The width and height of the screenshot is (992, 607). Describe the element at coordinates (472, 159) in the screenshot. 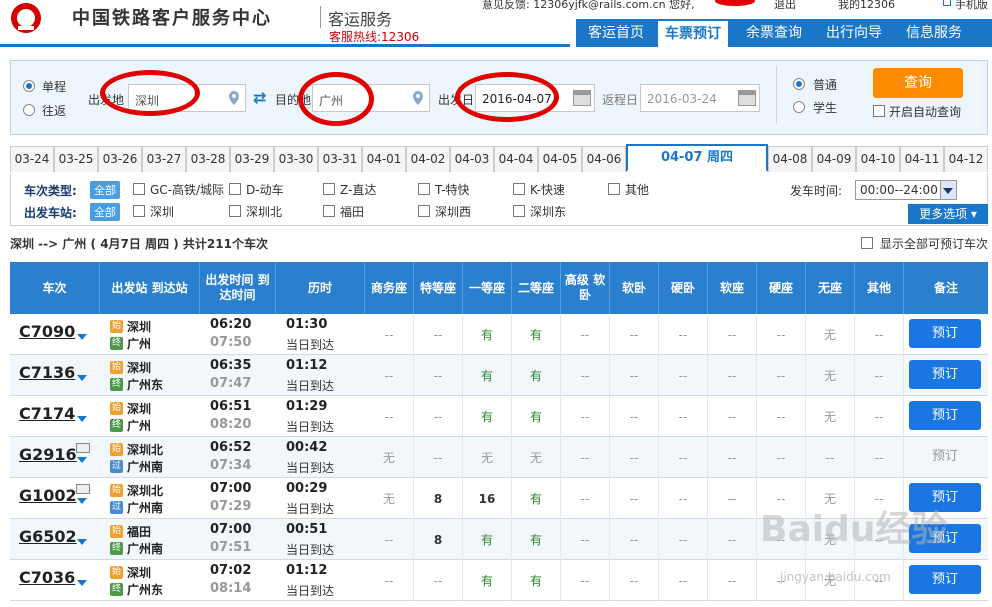

I see `date-tab: 04-03` at that location.